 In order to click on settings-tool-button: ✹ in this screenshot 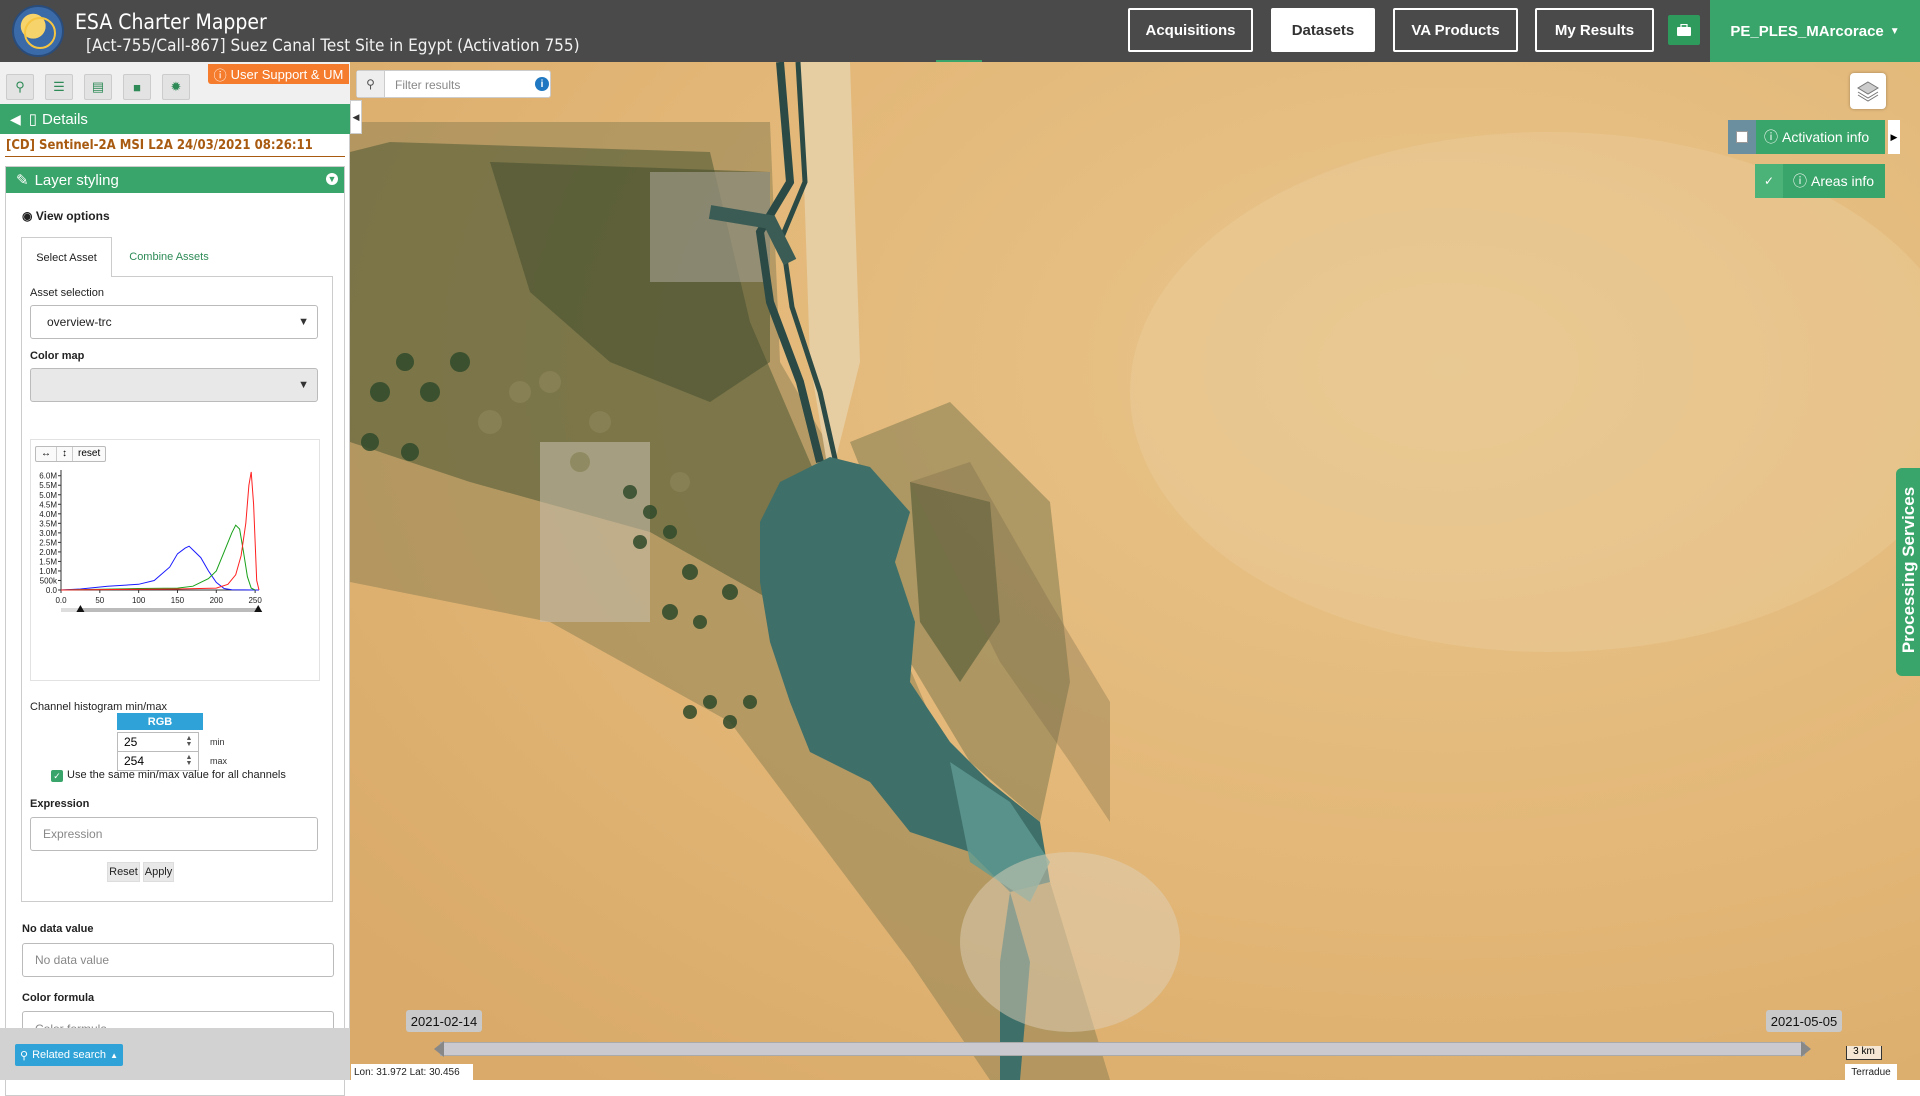, I will do `click(176, 87)`.